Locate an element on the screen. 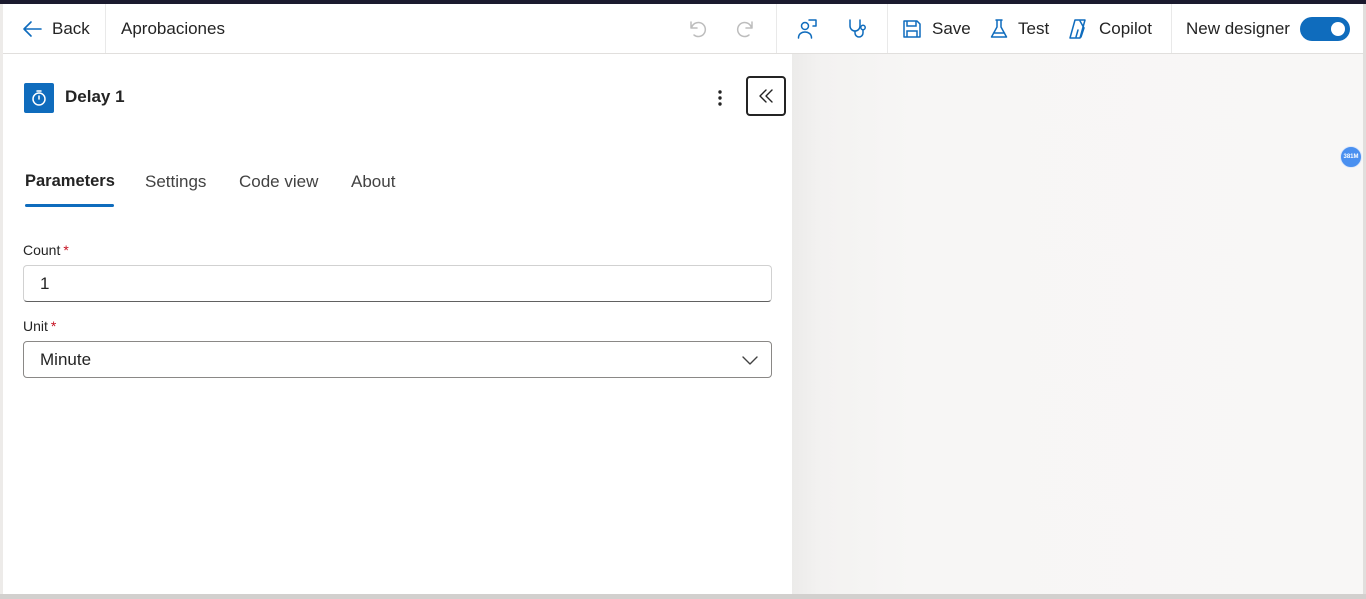 The width and height of the screenshot is (1366, 599). active-tab-indicator is located at coordinates (69, 205).